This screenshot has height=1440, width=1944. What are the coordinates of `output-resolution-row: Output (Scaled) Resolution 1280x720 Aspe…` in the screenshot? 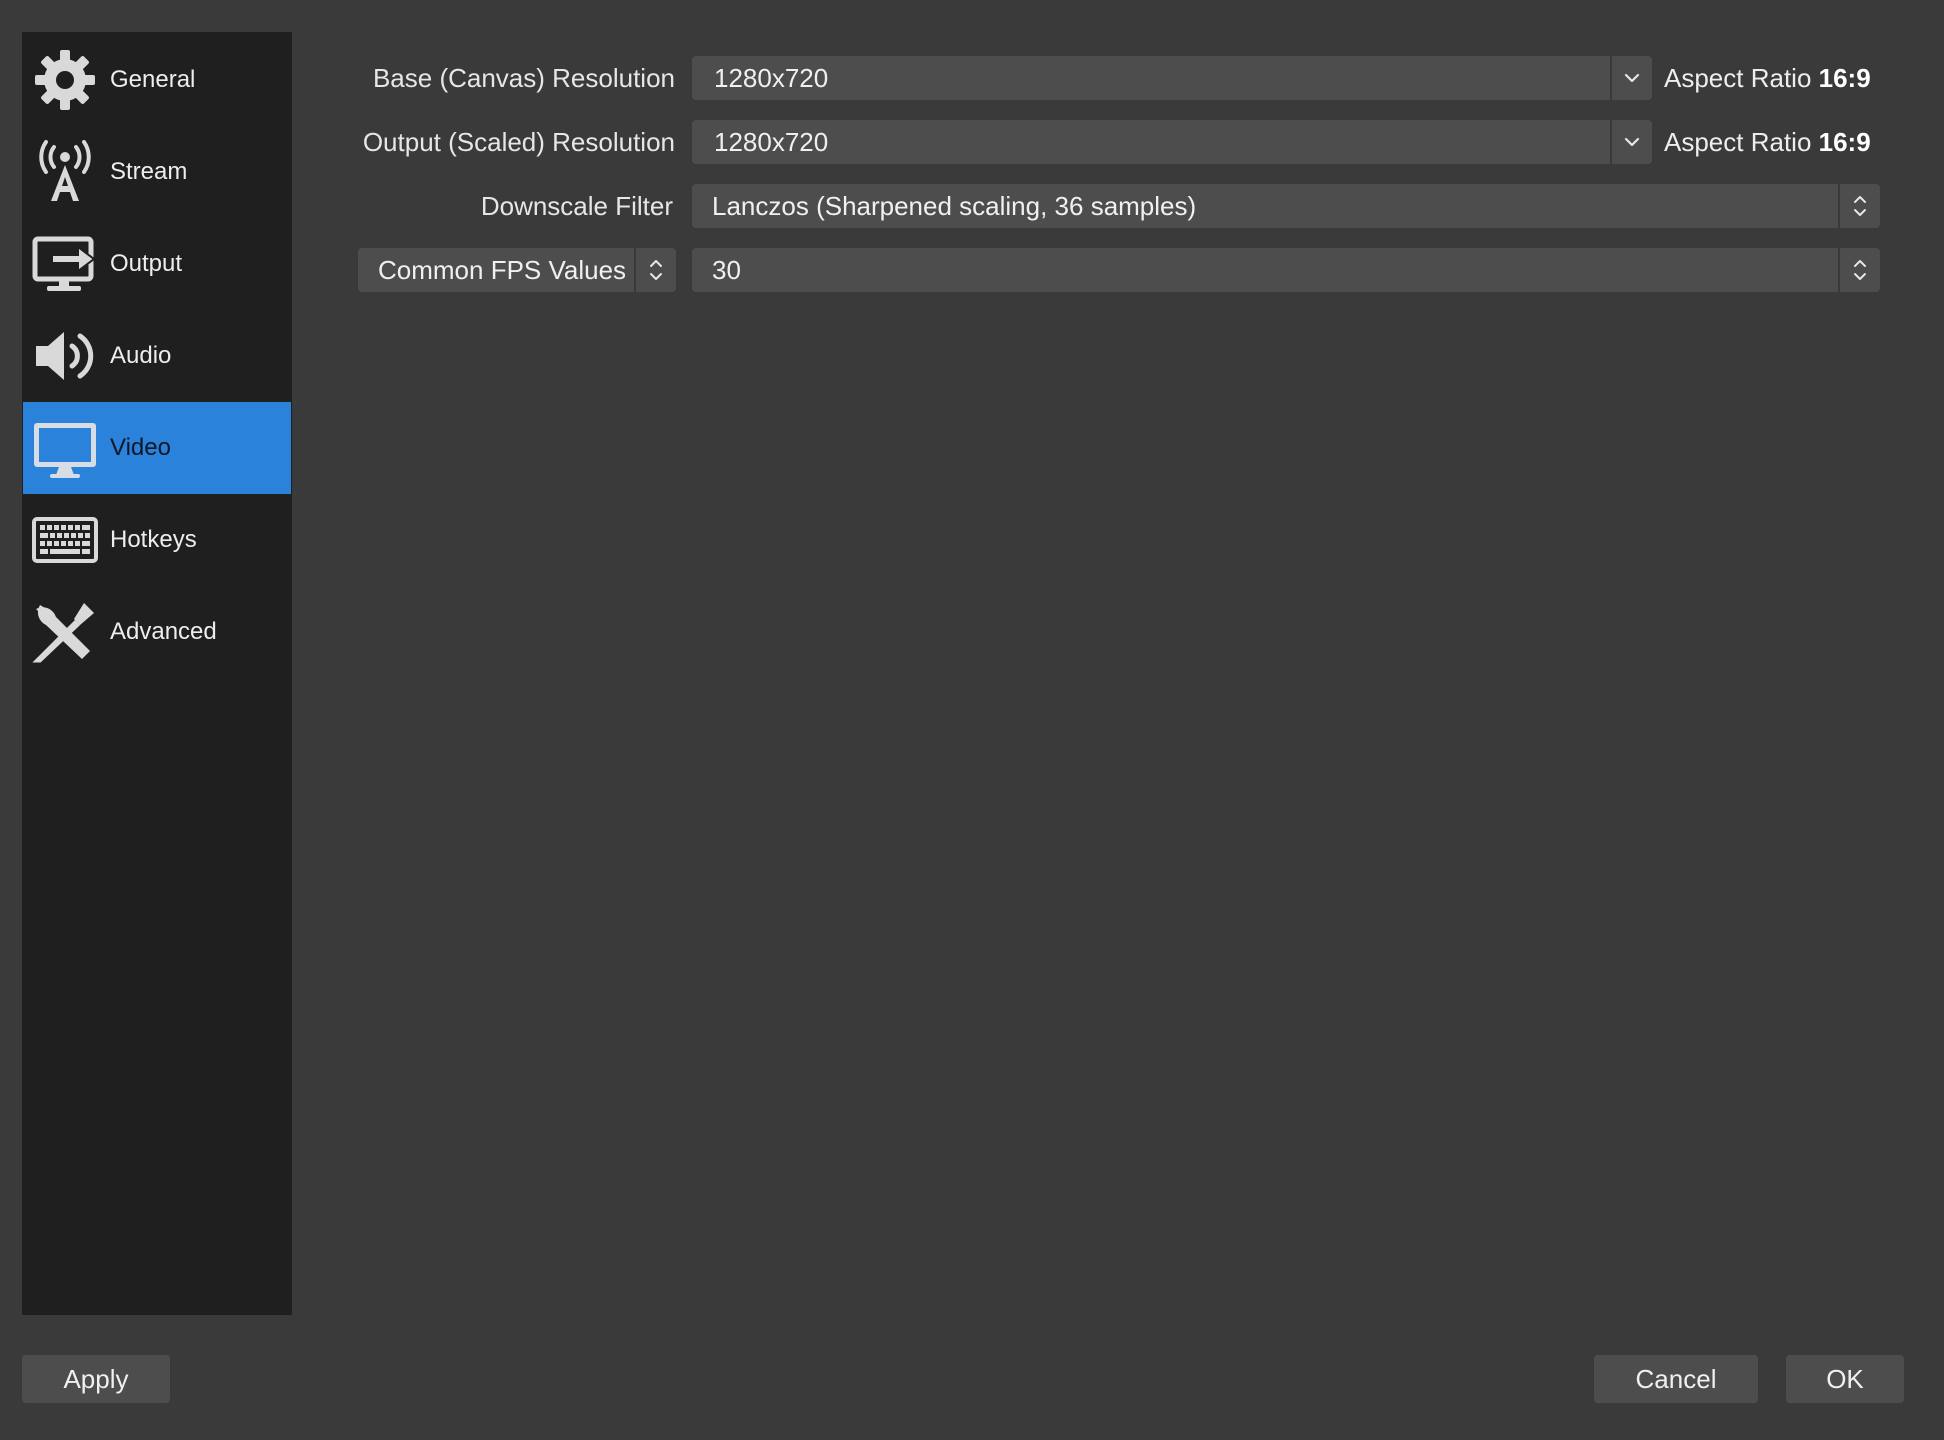 It's located at (1095, 142).